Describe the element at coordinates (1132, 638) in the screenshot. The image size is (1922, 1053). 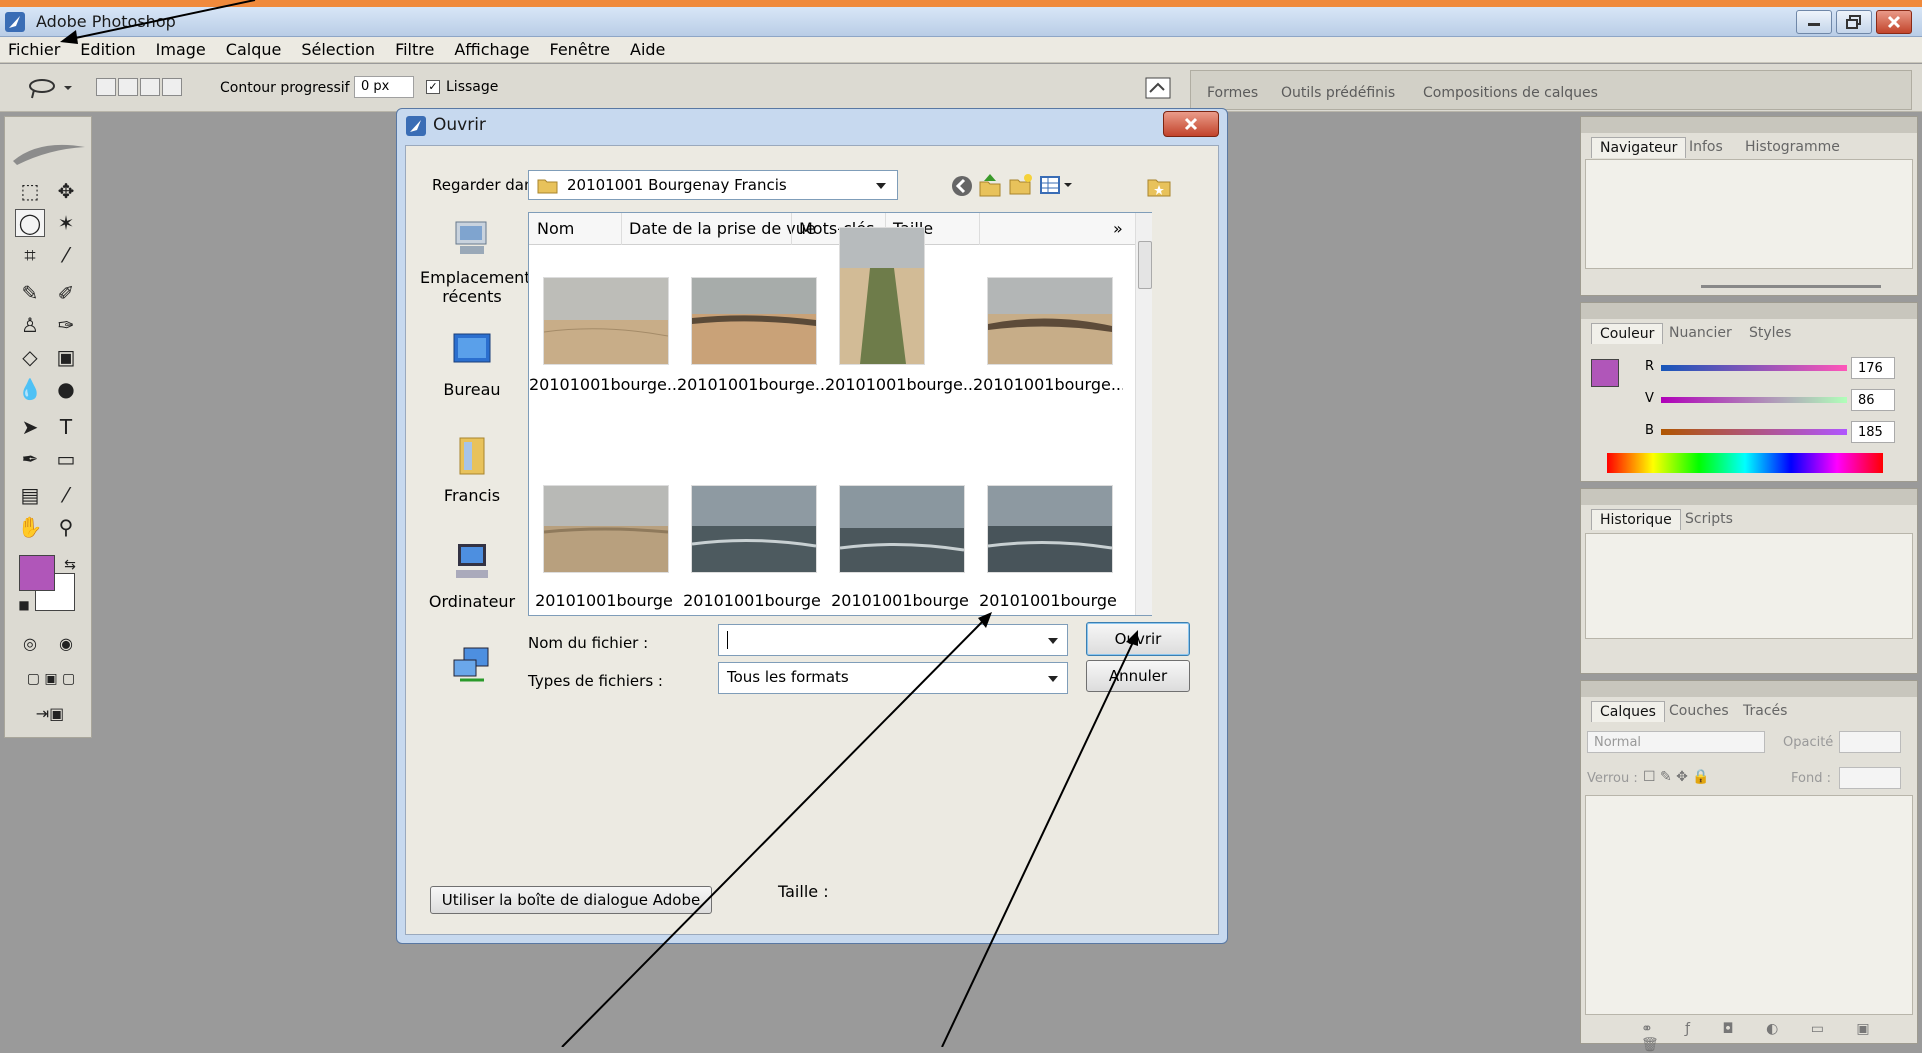
I see `arrow-to-open-head` at that location.